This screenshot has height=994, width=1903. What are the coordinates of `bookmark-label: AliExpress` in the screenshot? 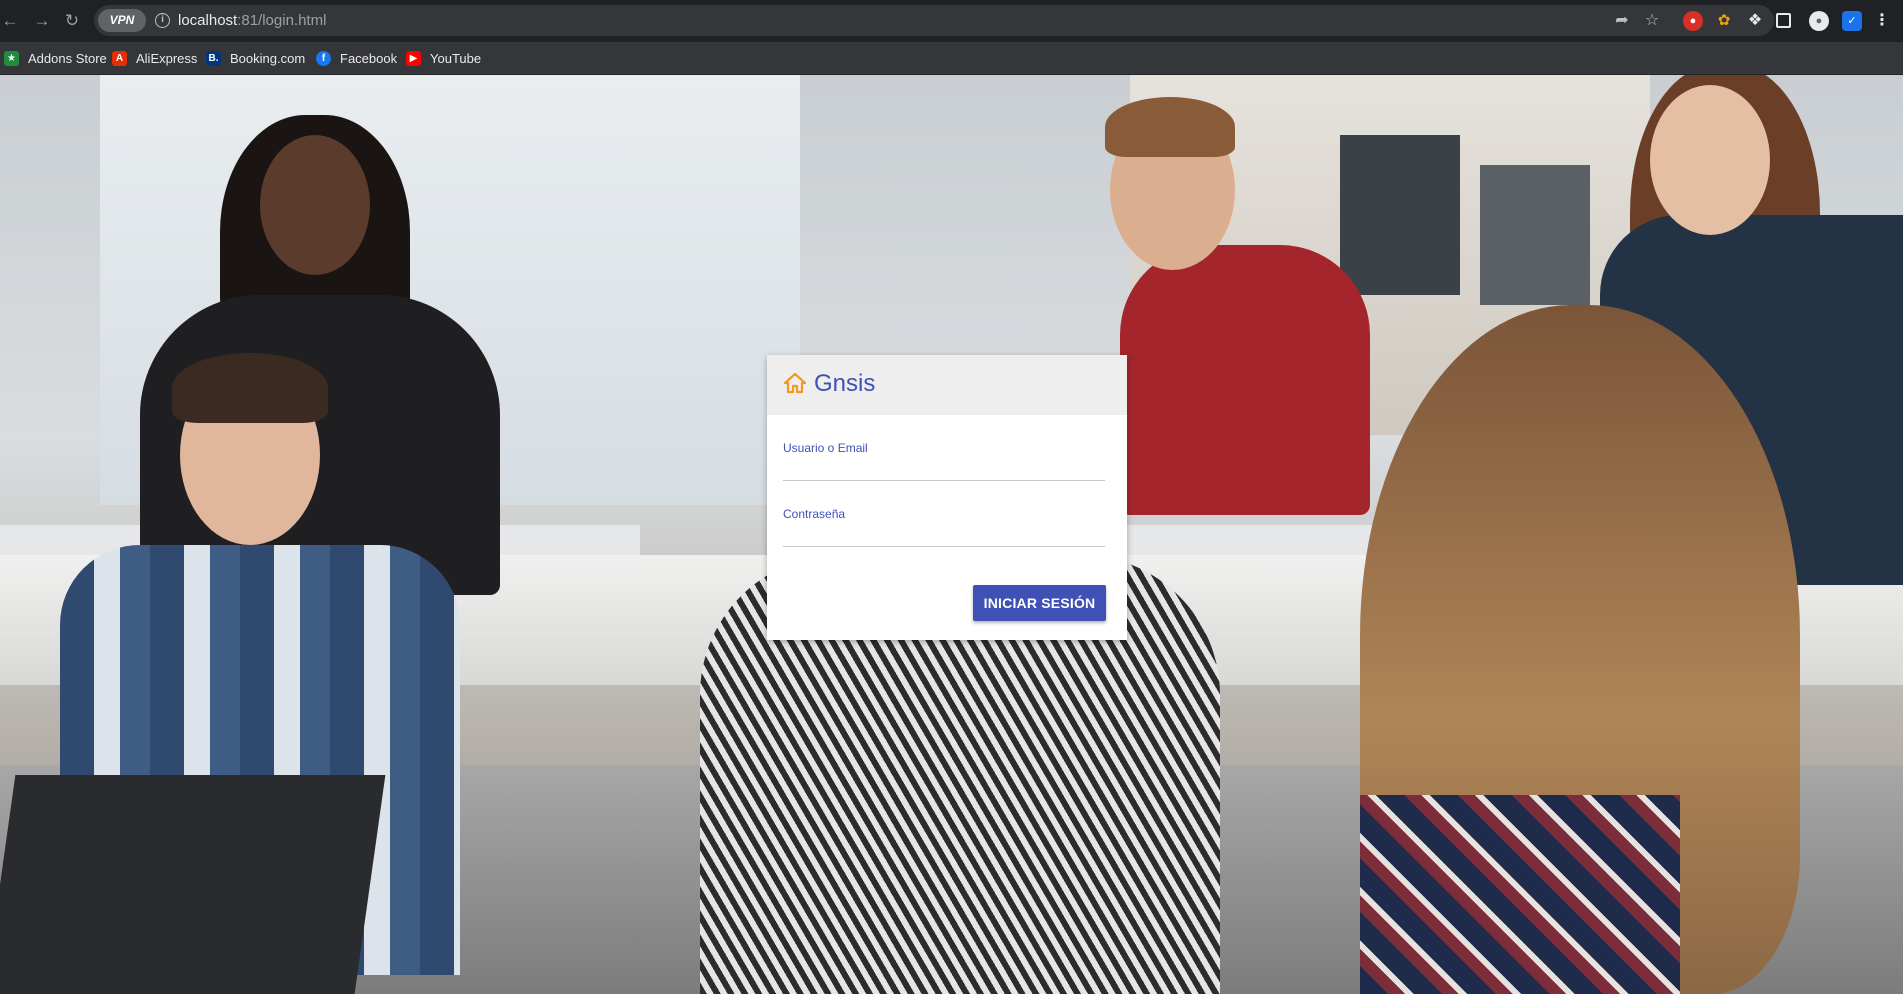 It's located at (167, 58).